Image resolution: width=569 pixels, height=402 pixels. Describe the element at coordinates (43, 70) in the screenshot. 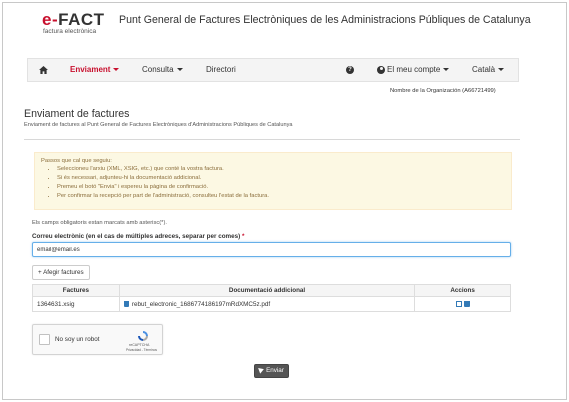

I see `home-icon` at that location.